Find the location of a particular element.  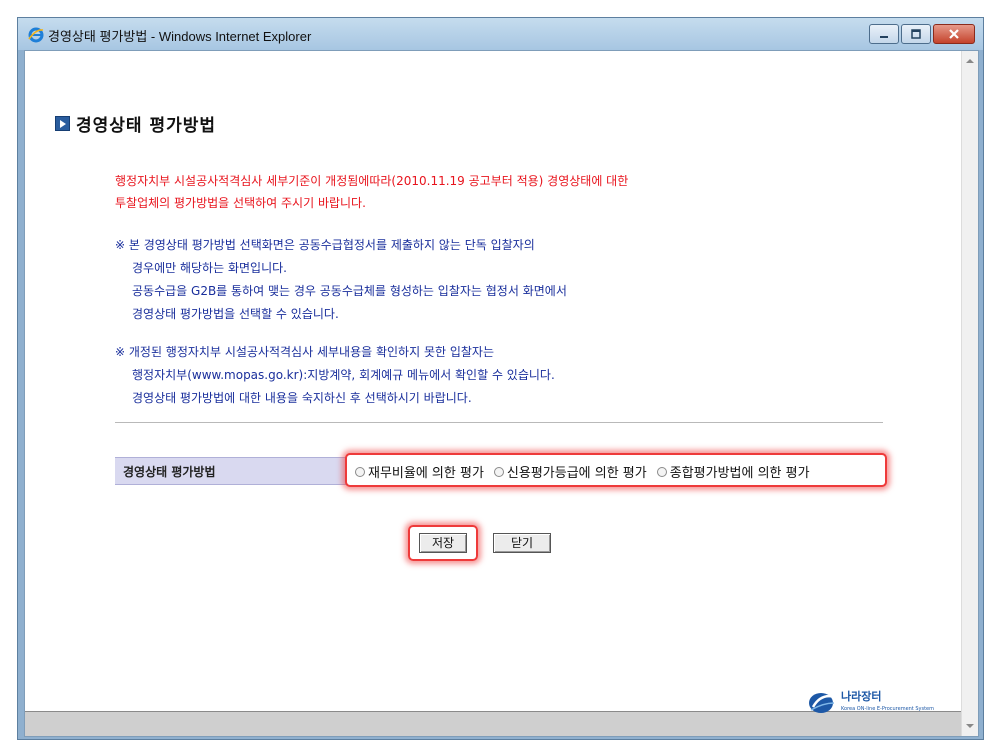

vertical-scrollbar is located at coordinates (969, 393).